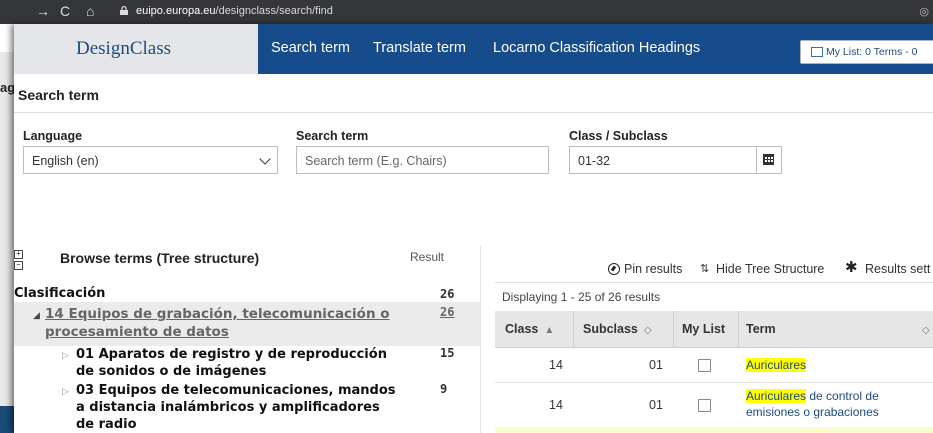  I want to click on class-value: 01-32, so click(594, 161).